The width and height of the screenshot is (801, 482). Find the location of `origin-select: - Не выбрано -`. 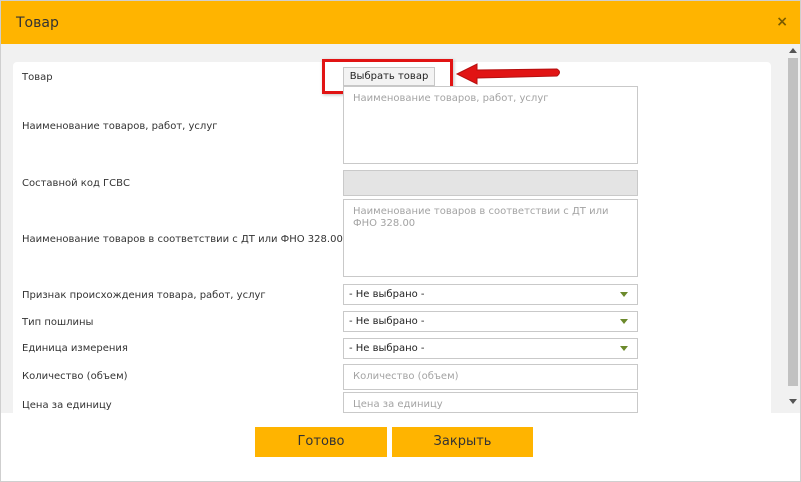

origin-select: - Не выбрано - is located at coordinates (490, 294).